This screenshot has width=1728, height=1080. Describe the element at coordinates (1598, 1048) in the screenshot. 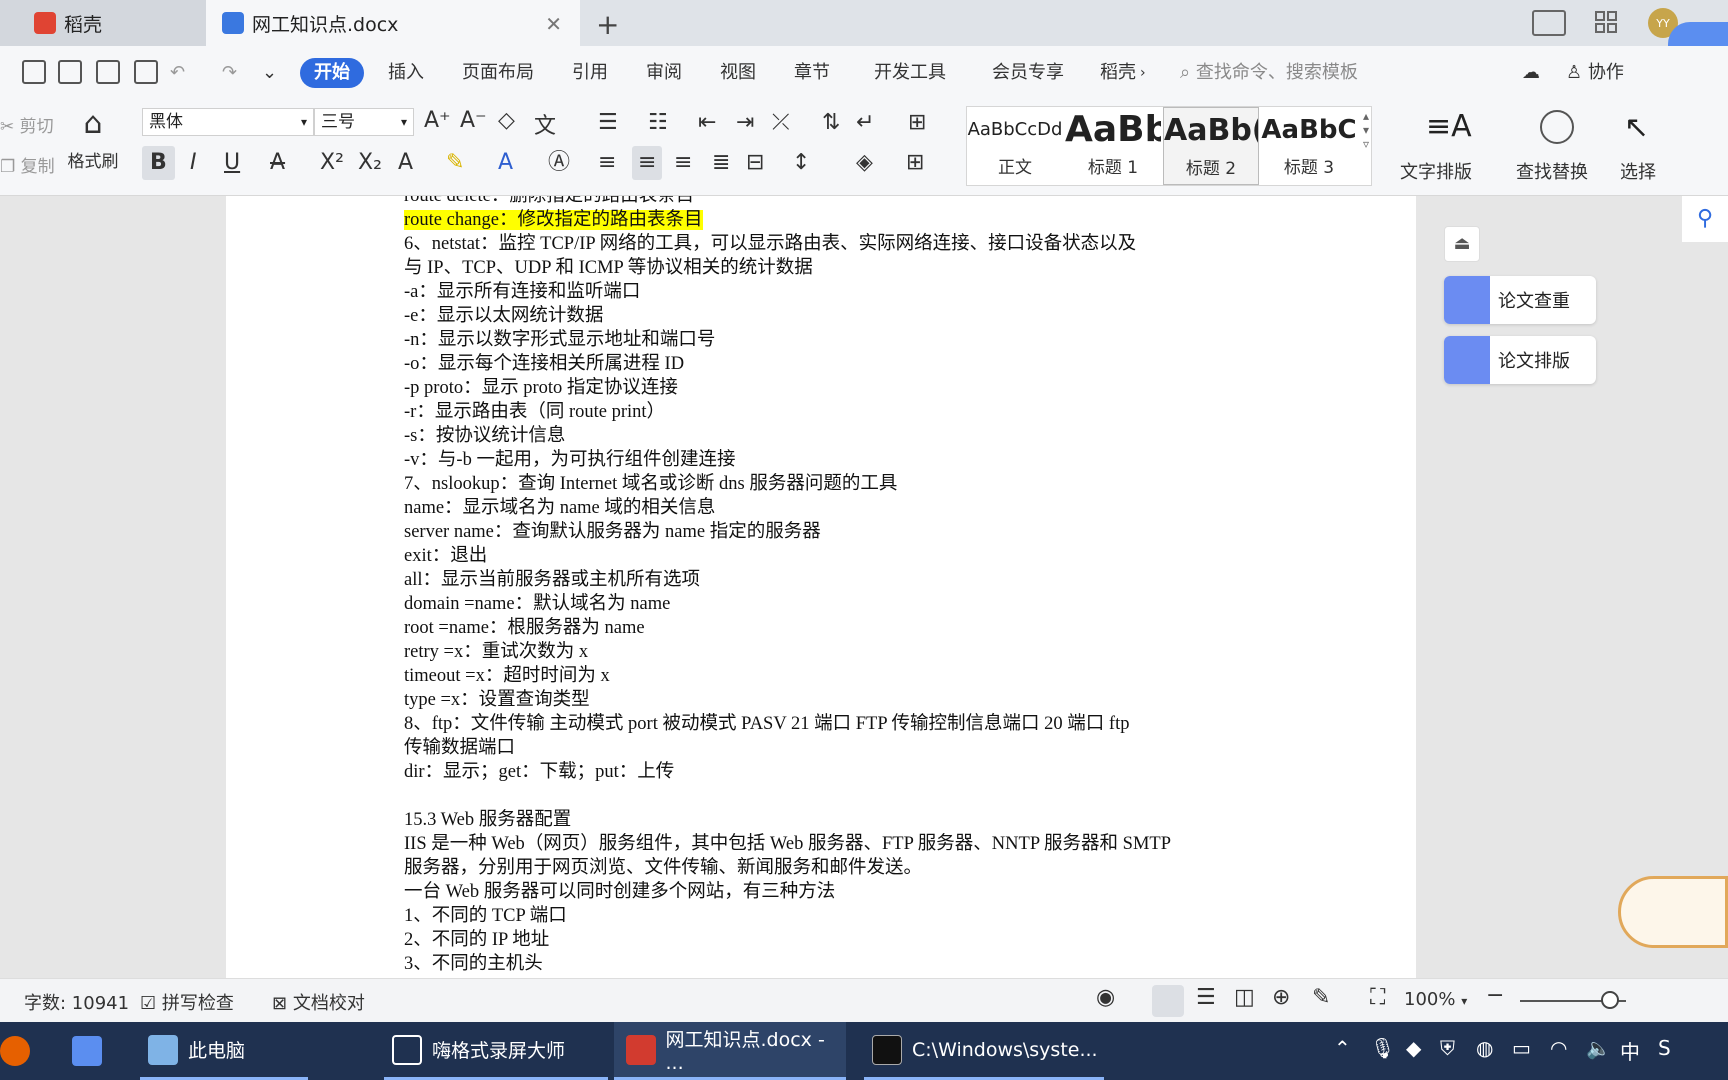

I see `volume-icon: 🔈` at that location.